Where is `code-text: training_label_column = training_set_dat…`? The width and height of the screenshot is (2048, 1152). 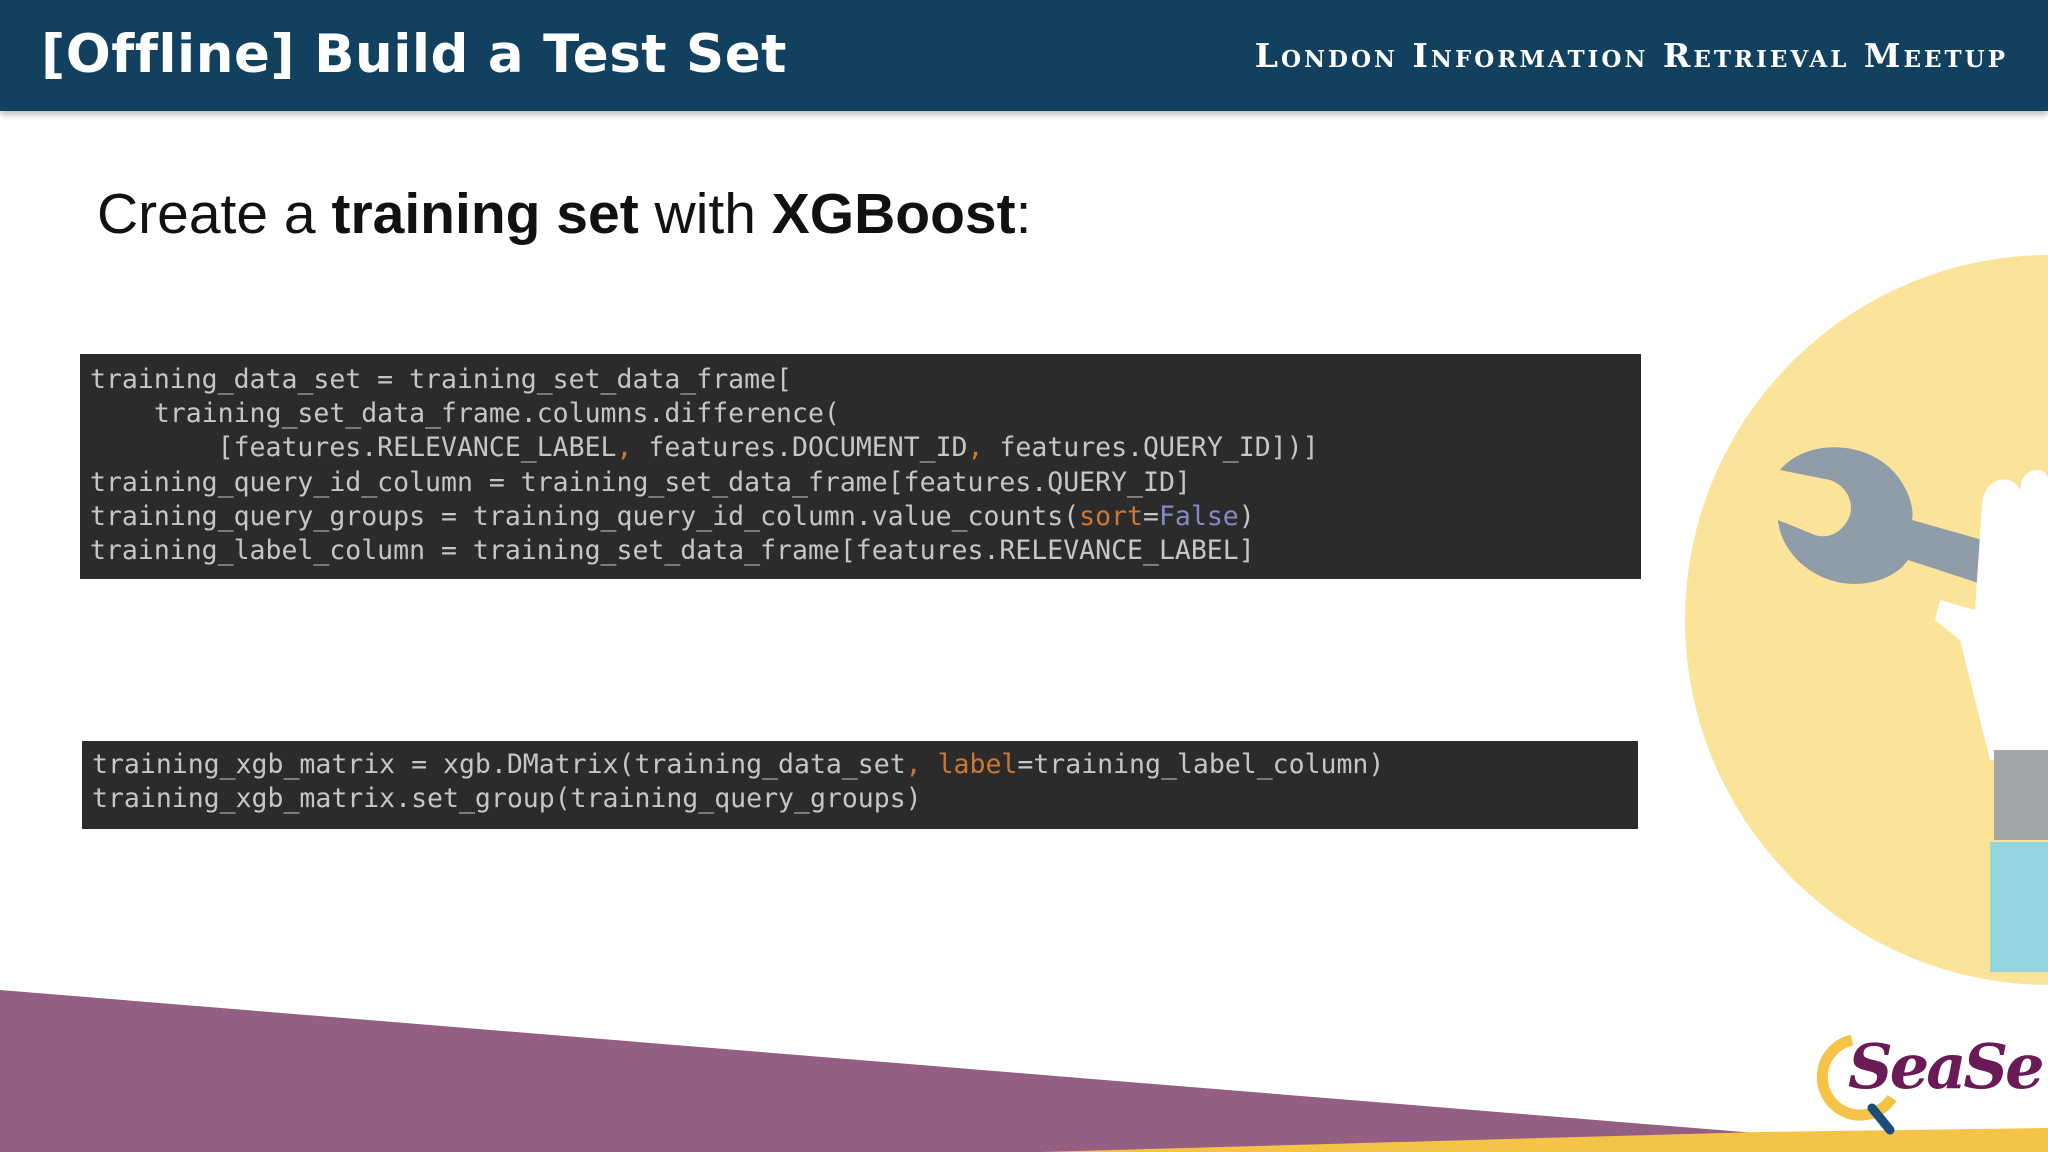 code-text: training_label_column = training_set_dat… is located at coordinates (672, 551).